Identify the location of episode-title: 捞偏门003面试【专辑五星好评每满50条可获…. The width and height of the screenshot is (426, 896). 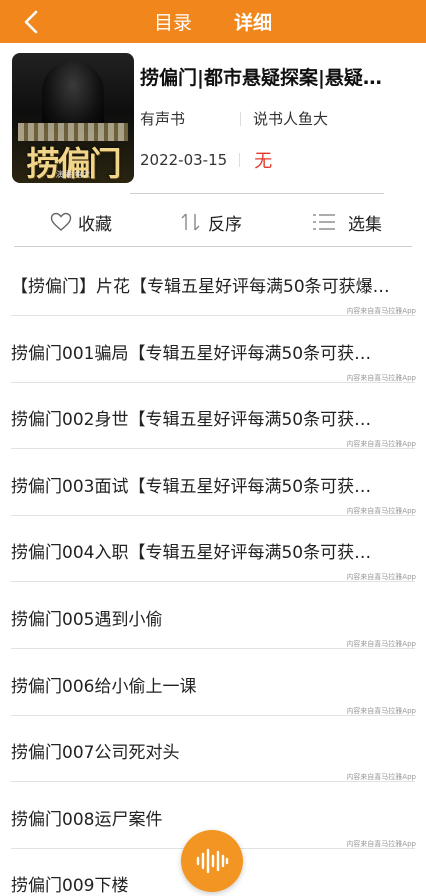
(191, 487).